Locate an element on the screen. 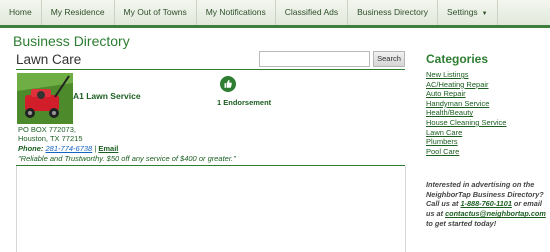  caret-down-icon: ▼ is located at coordinates (484, 14).